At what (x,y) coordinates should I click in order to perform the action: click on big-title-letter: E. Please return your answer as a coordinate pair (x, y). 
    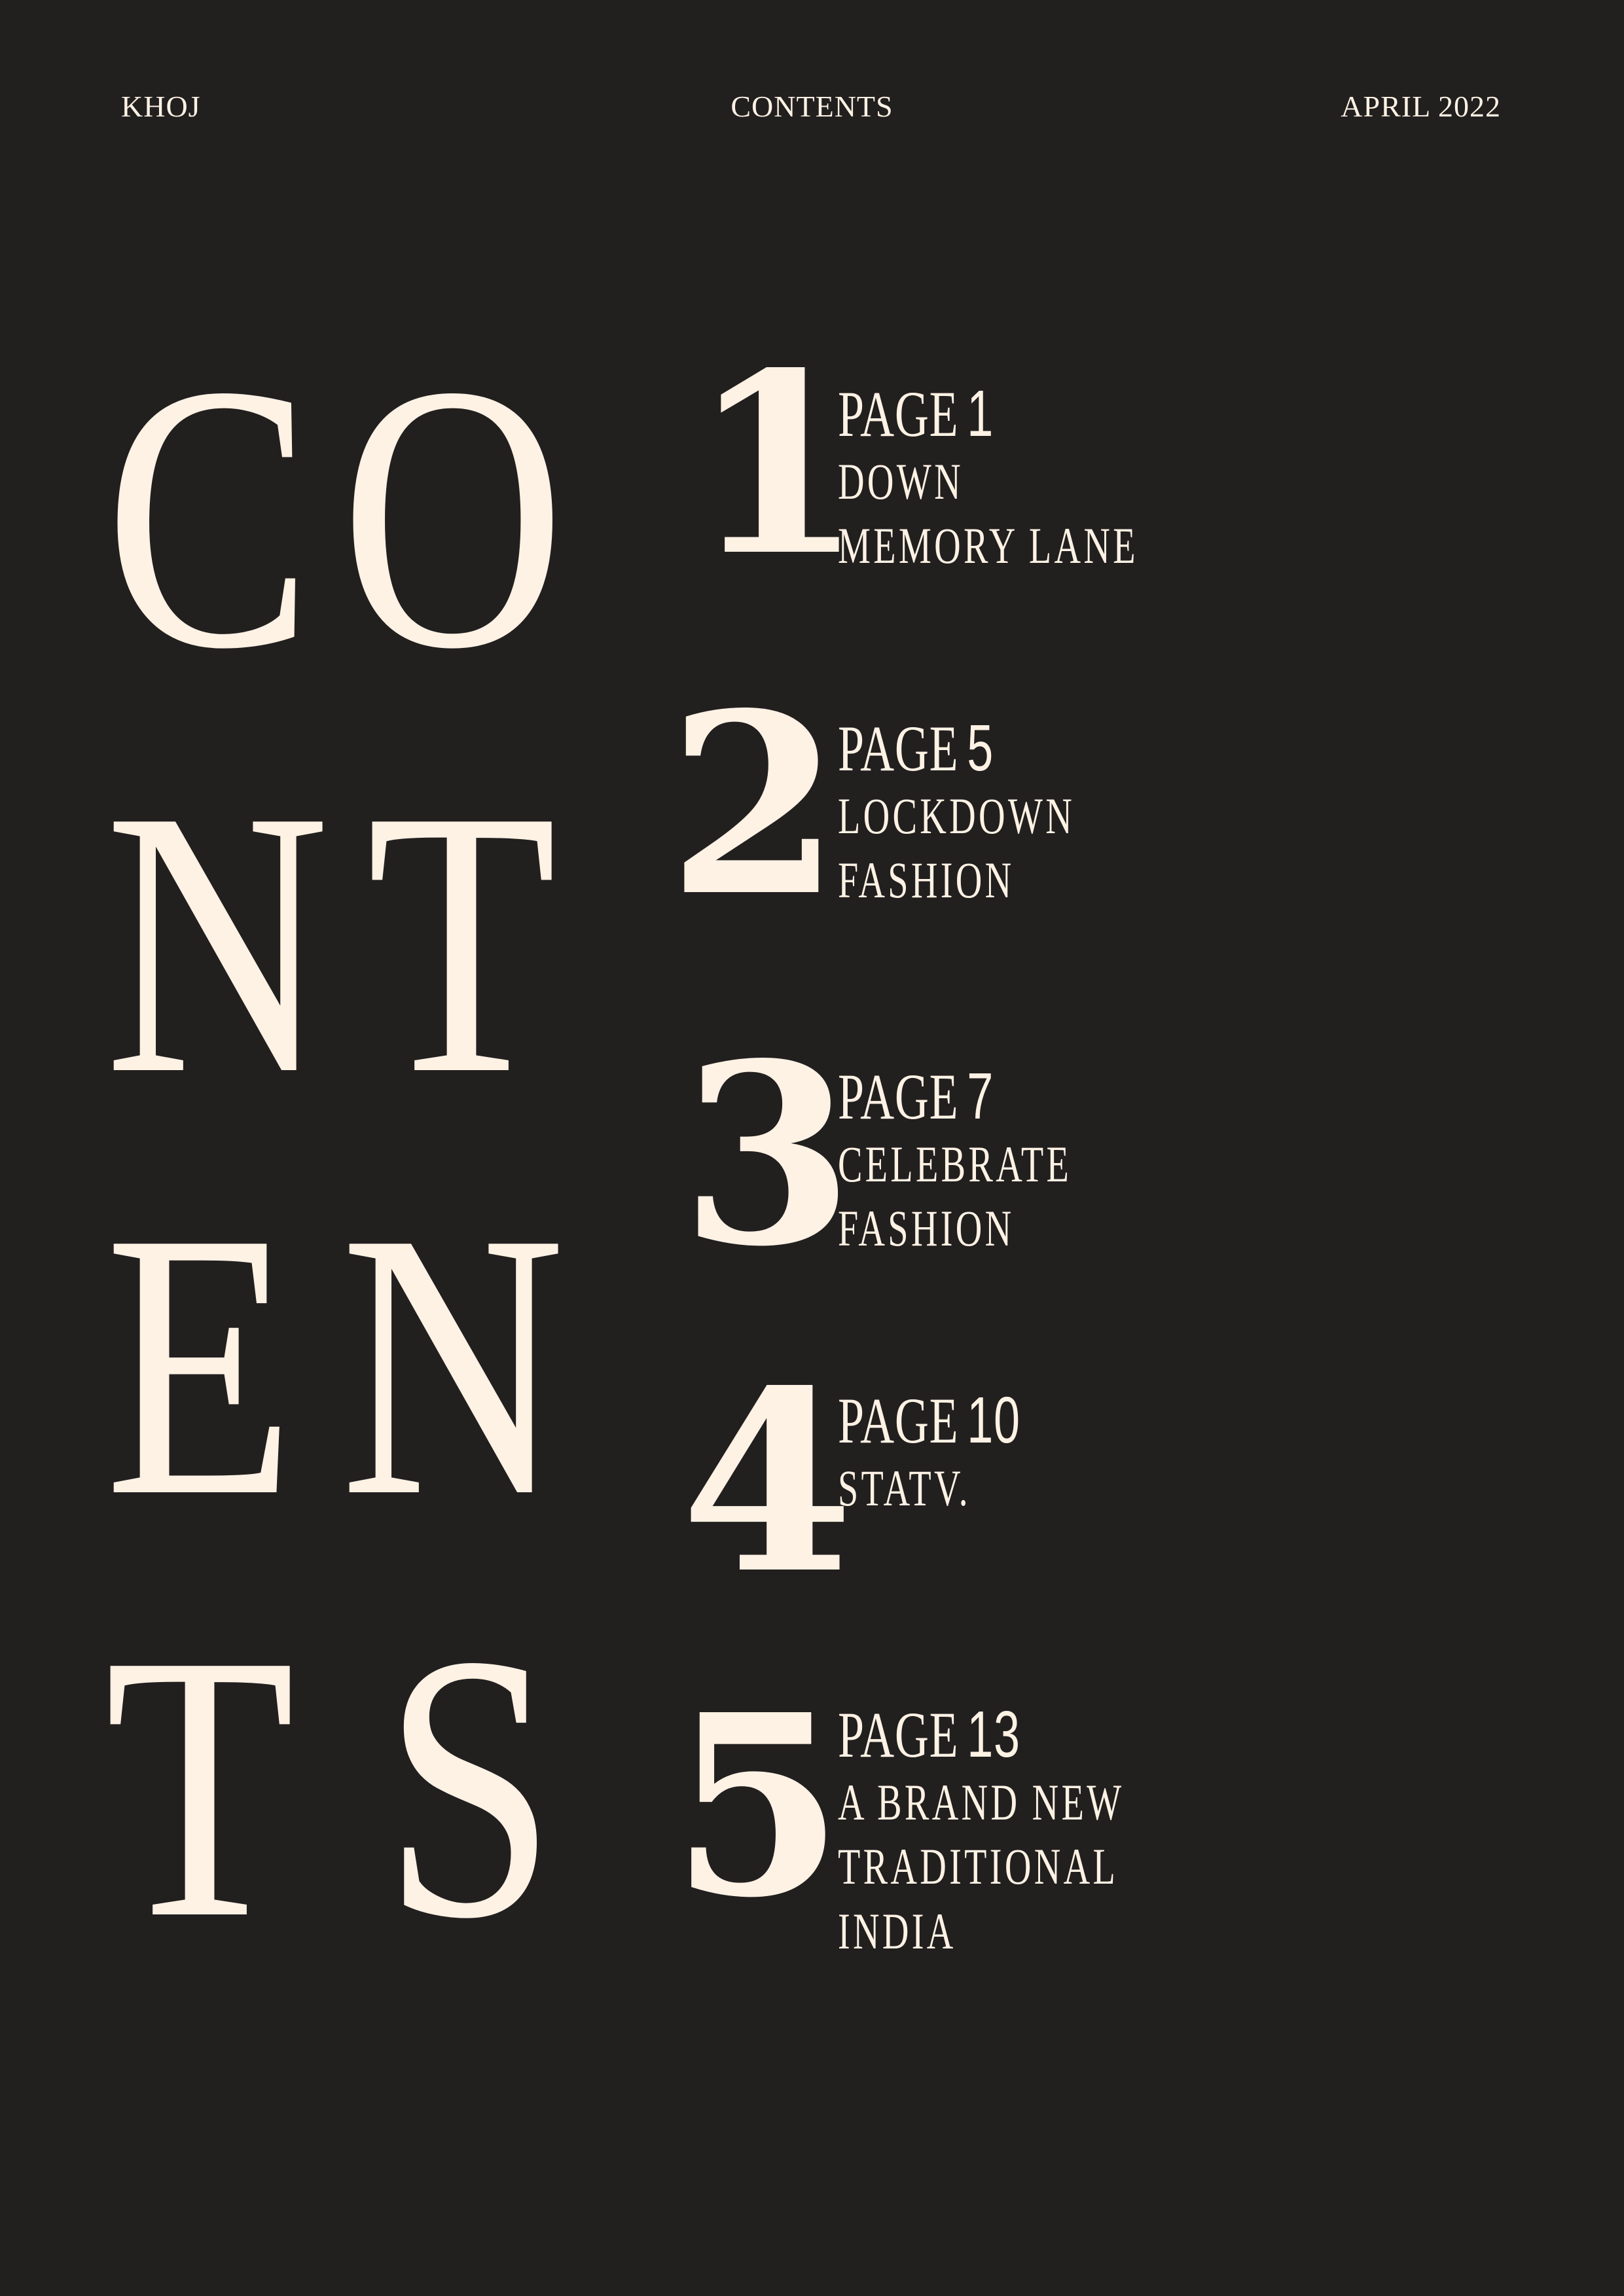
    Looking at the image, I should click on (200, 1365).